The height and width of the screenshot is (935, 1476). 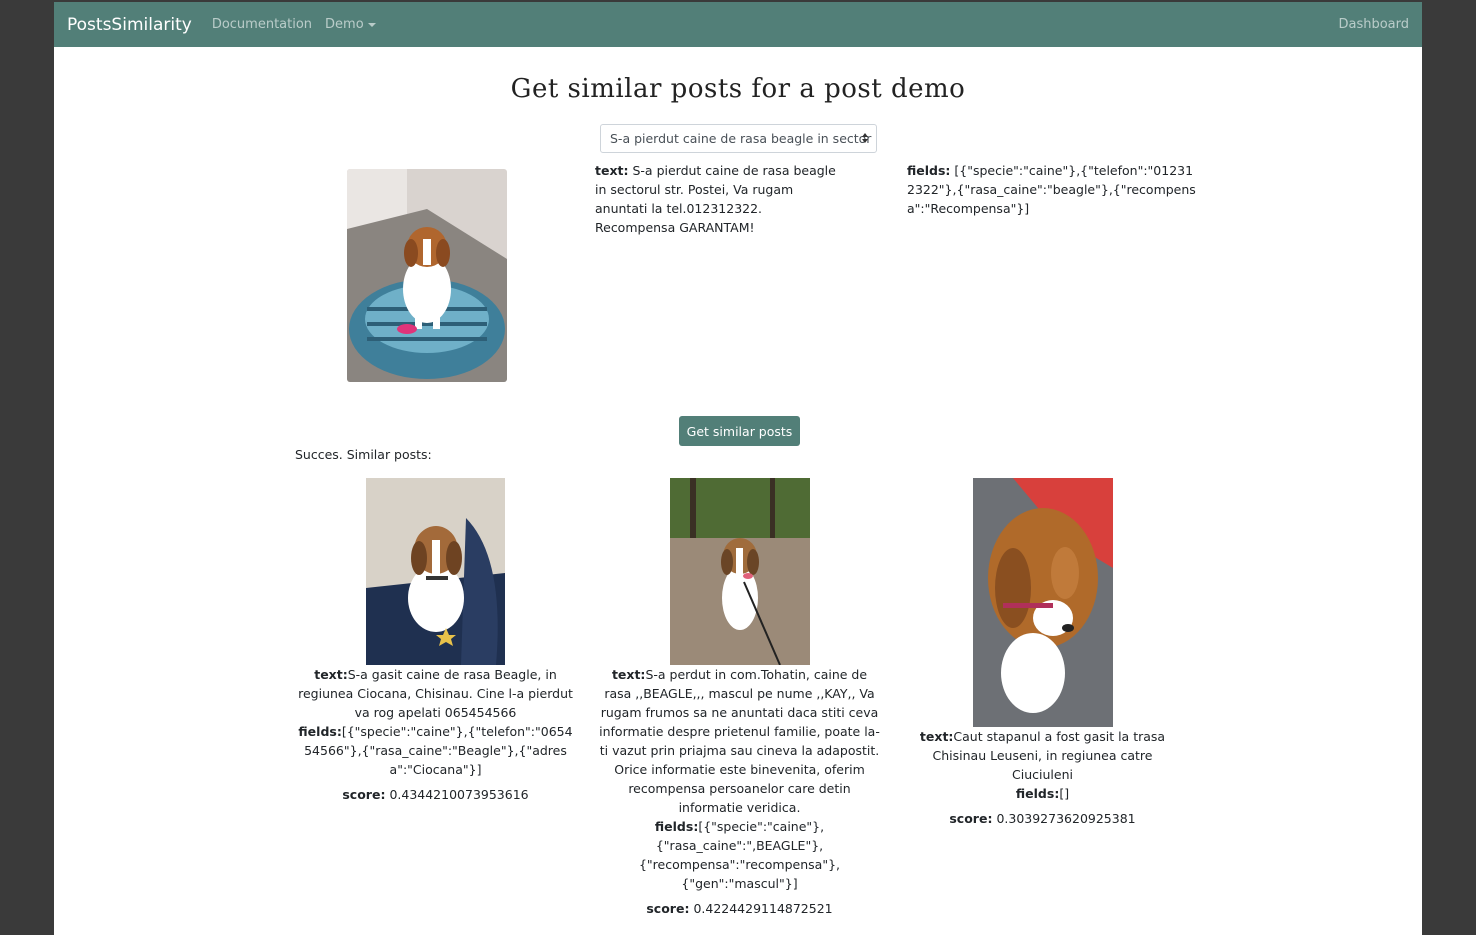 I want to click on select-arrows-icon, so click(x=865, y=139).